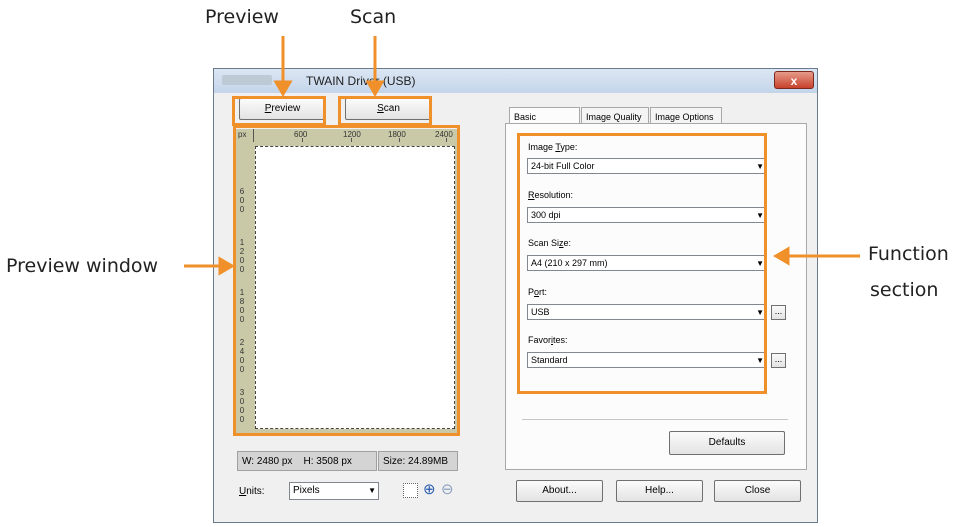 This screenshot has height=527, width=961. What do you see at coordinates (226, 266) in the screenshot?
I see `arrow-preview-window-head` at bounding box center [226, 266].